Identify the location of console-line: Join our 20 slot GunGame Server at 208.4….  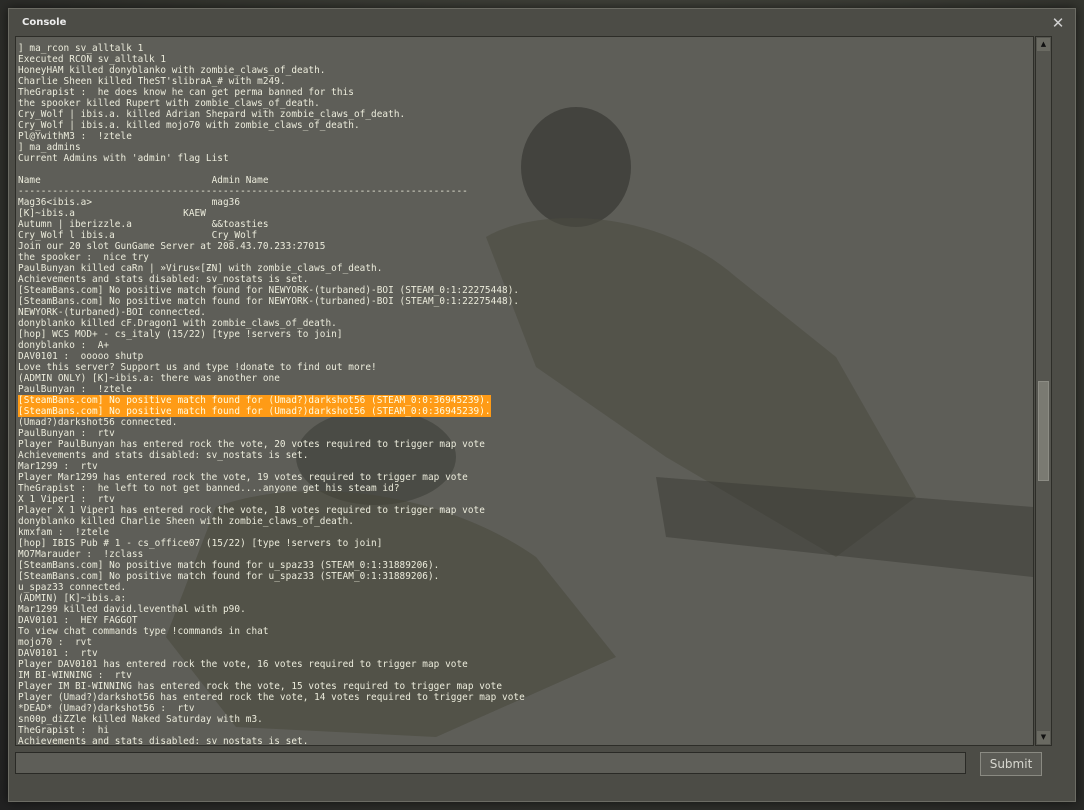
(172, 246).